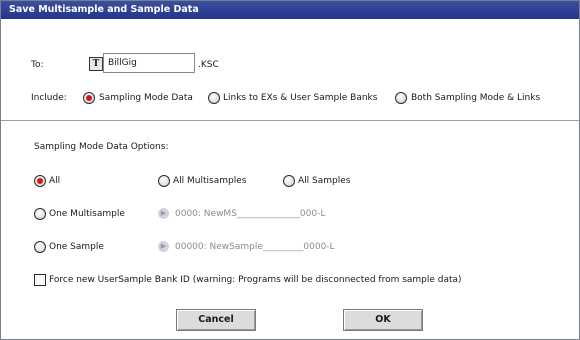 The height and width of the screenshot is (340, 580). What do you see at coordinates (289, 181) in the screenshot?
I see `option-all-samples-radio` at bounding box center [289, 181].